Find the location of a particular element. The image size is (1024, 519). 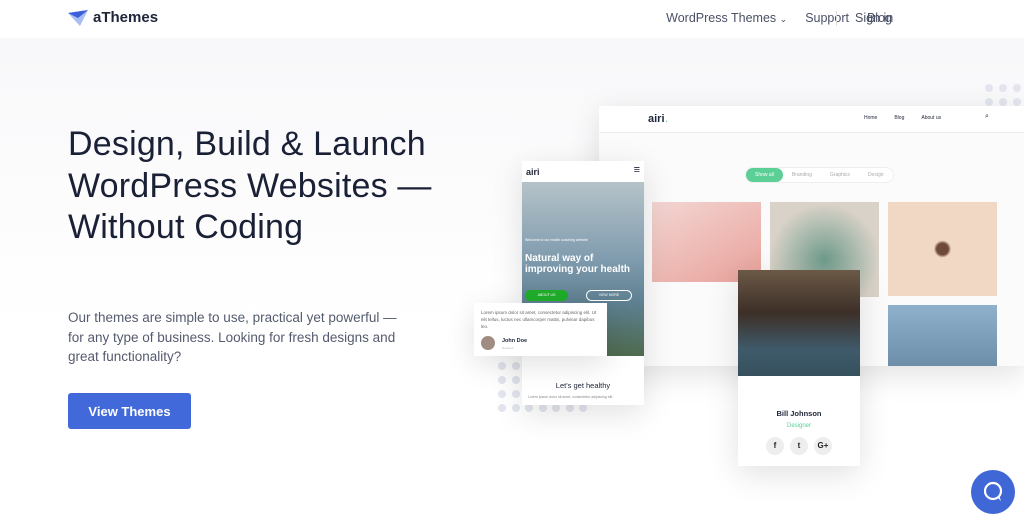

profile-name: Bill Johnson is located at coordinates (799, 413).